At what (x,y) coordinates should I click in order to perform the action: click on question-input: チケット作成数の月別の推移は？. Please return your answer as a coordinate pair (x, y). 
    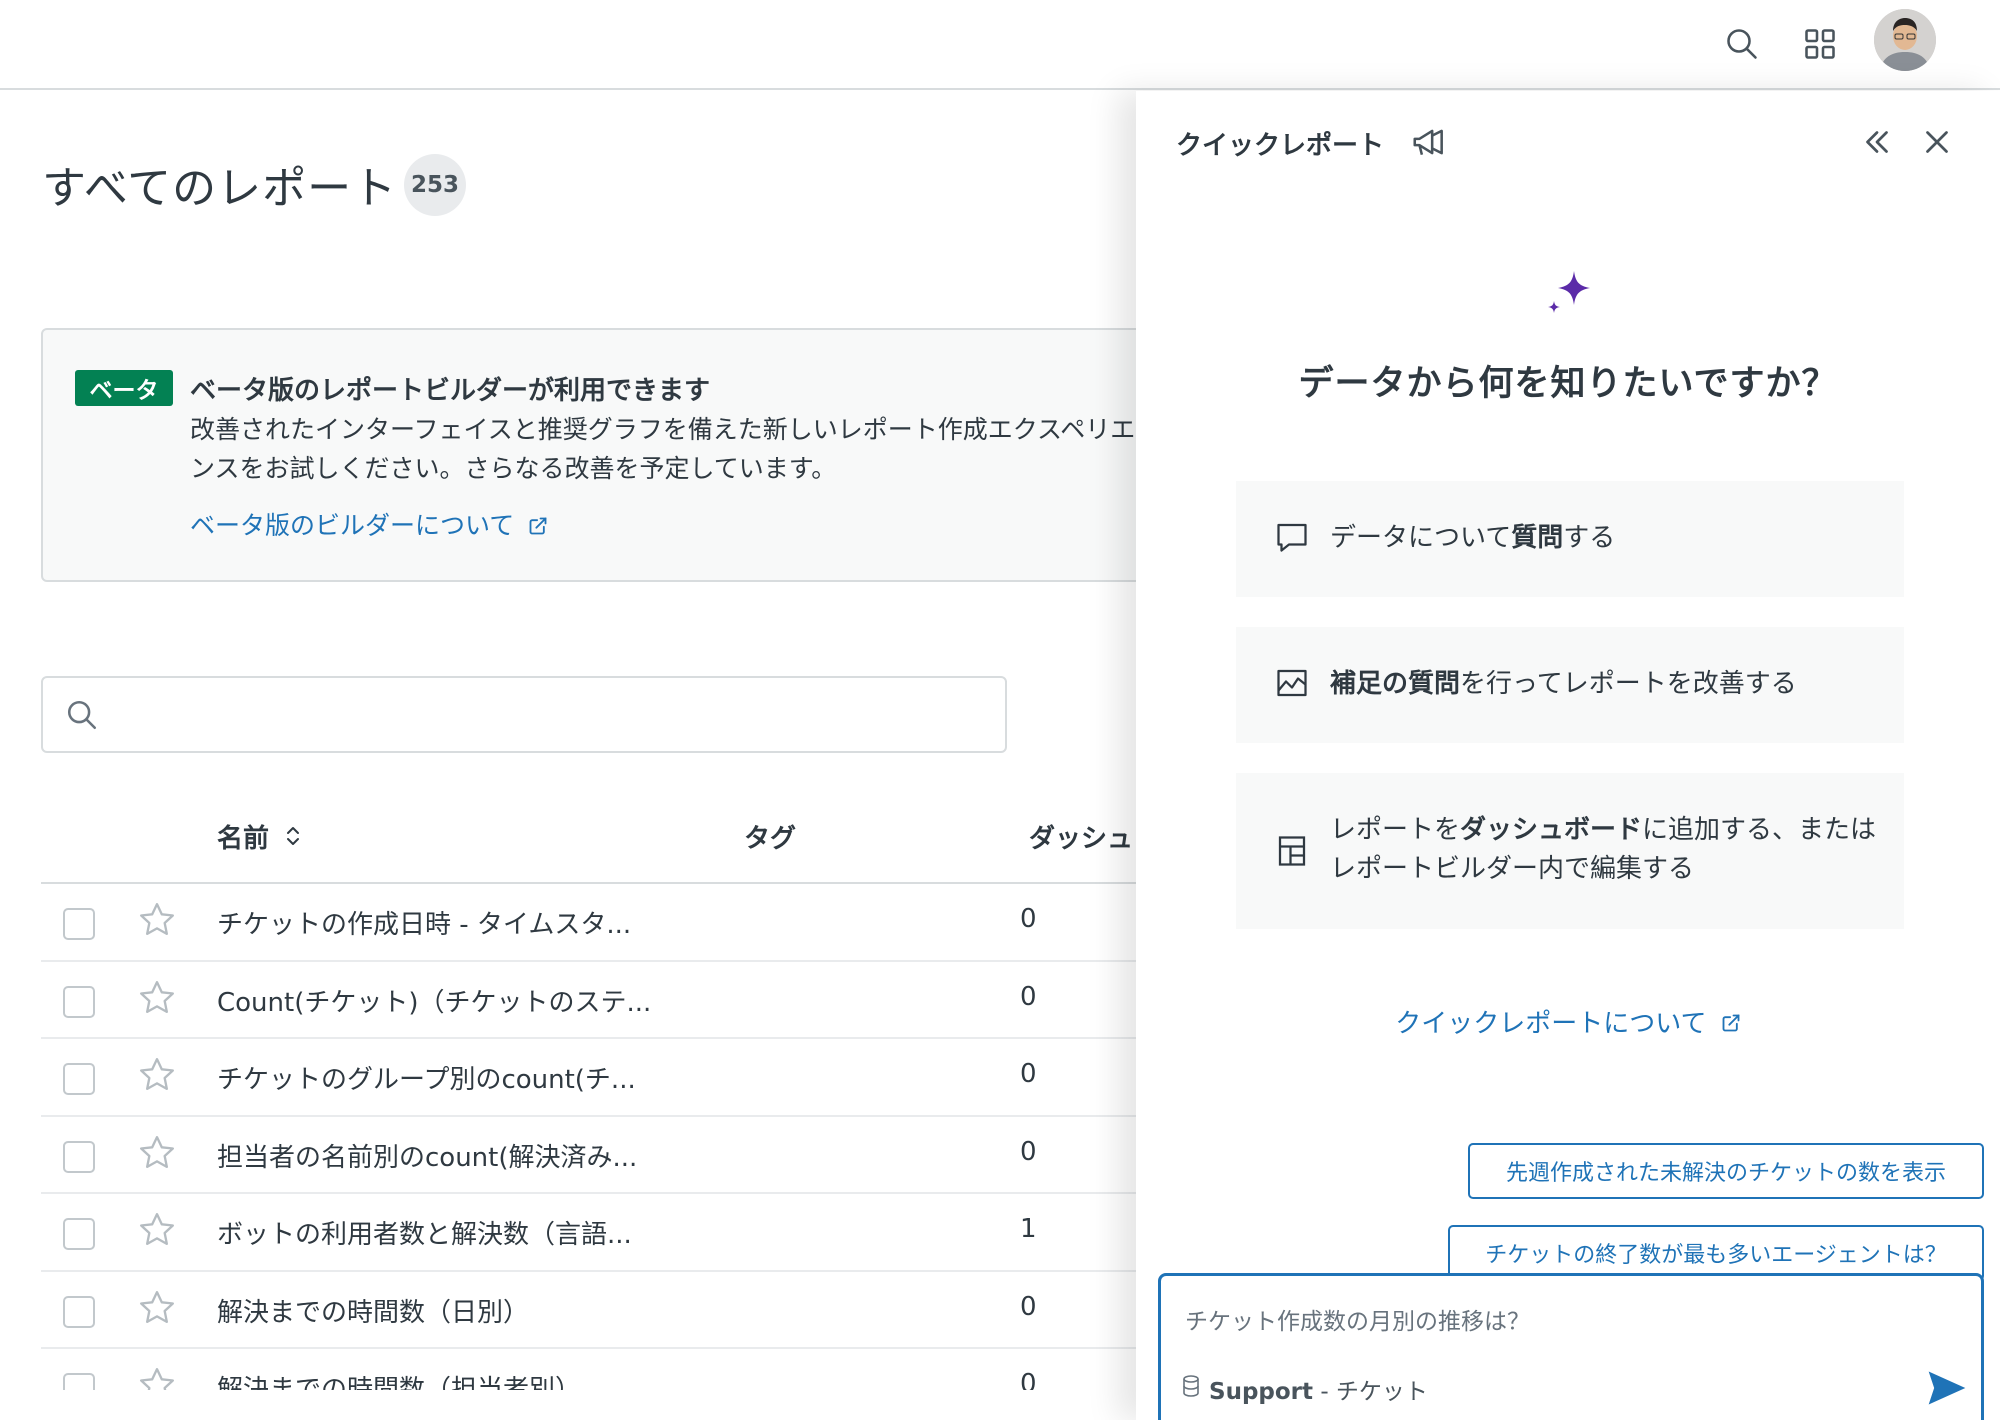
    Looking at the image, I should click on (1357, 1319).